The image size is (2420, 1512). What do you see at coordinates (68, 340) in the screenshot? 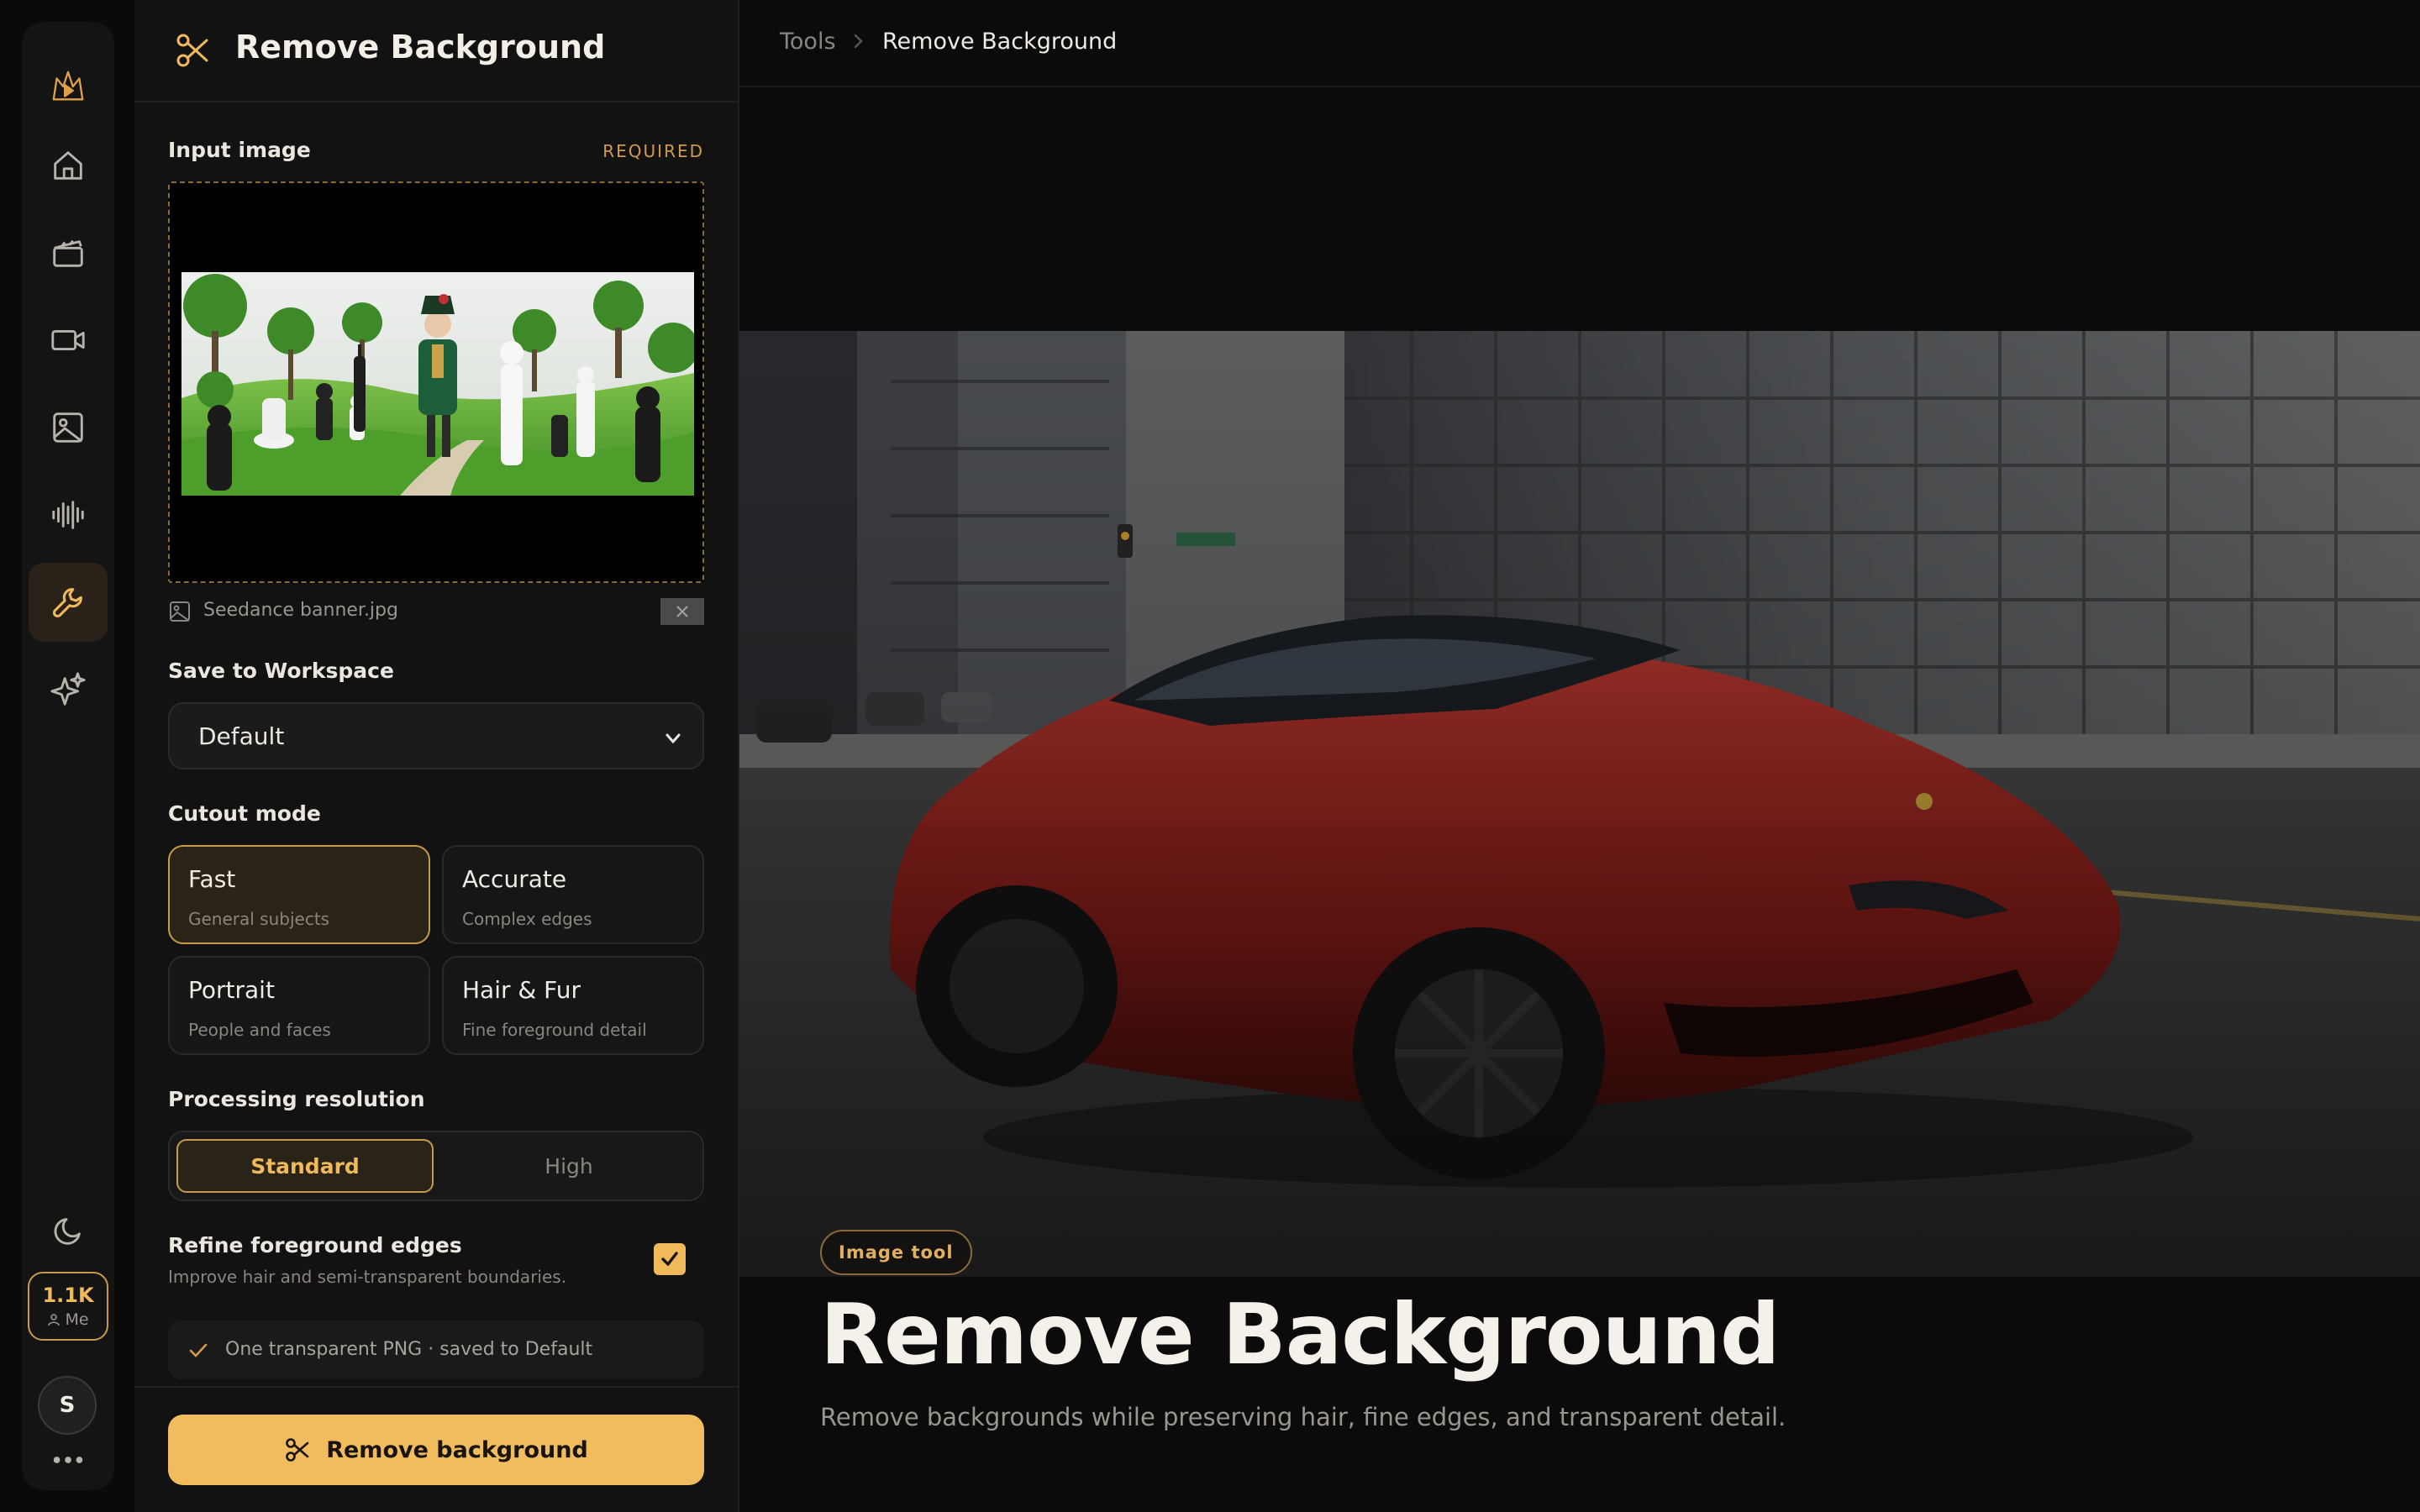
I see `video-camera-icon` at bounding box center [68, 340].